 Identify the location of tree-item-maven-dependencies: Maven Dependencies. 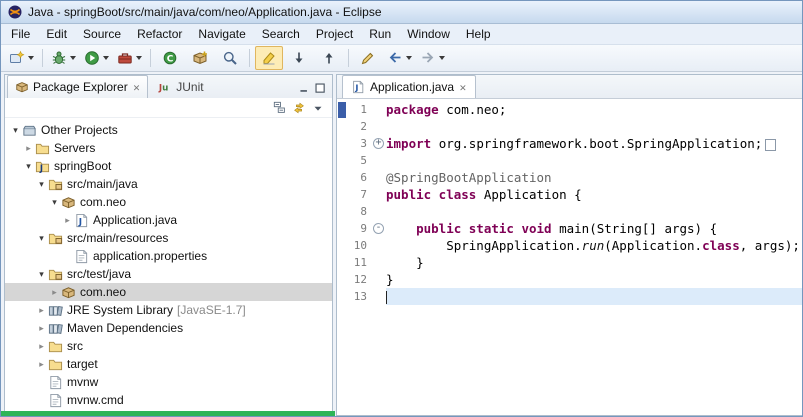
(168, 328).